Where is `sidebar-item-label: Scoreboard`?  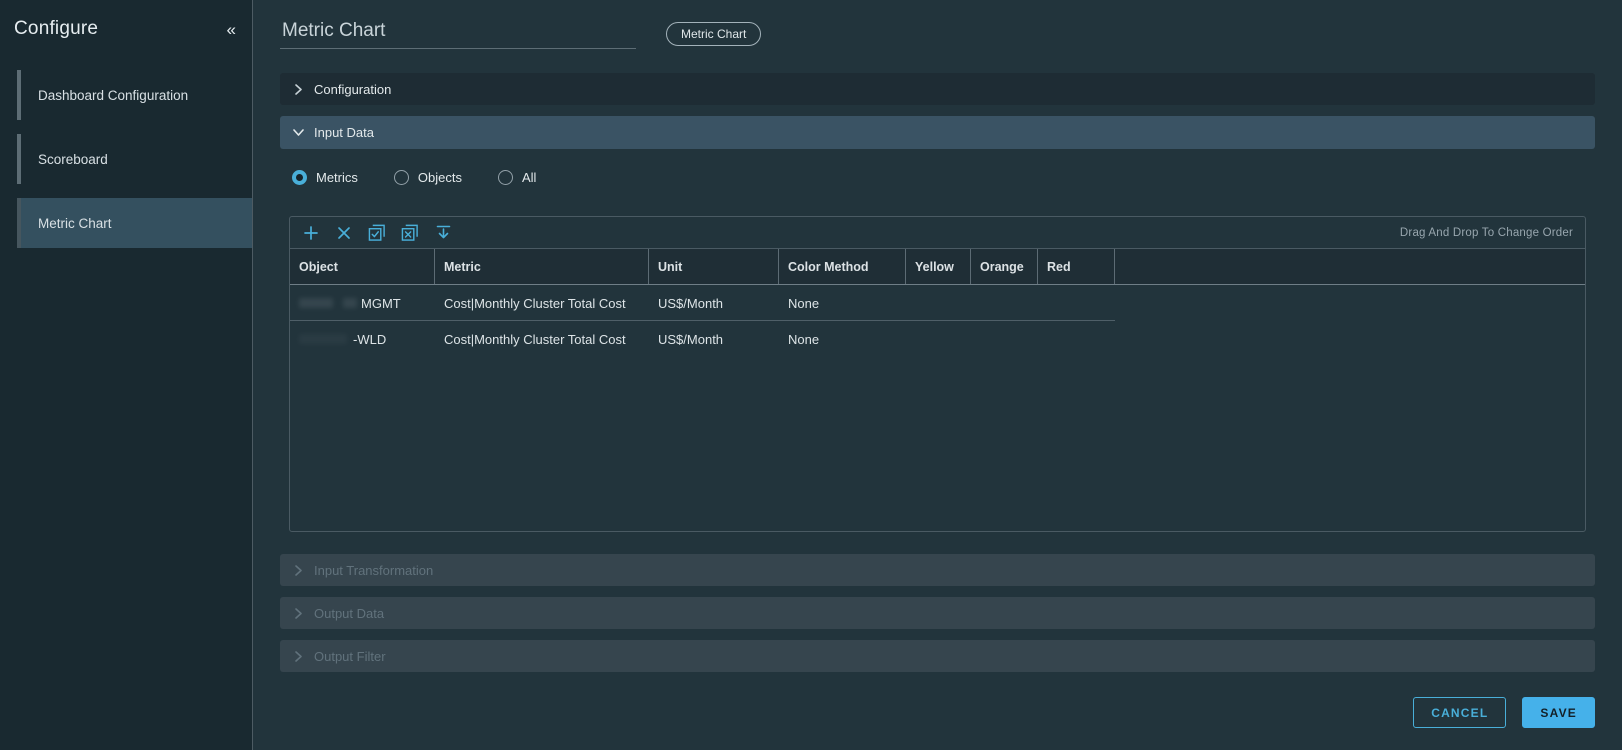 sidebar-item-label: Scoreboard is located at coordinates (73, 159).